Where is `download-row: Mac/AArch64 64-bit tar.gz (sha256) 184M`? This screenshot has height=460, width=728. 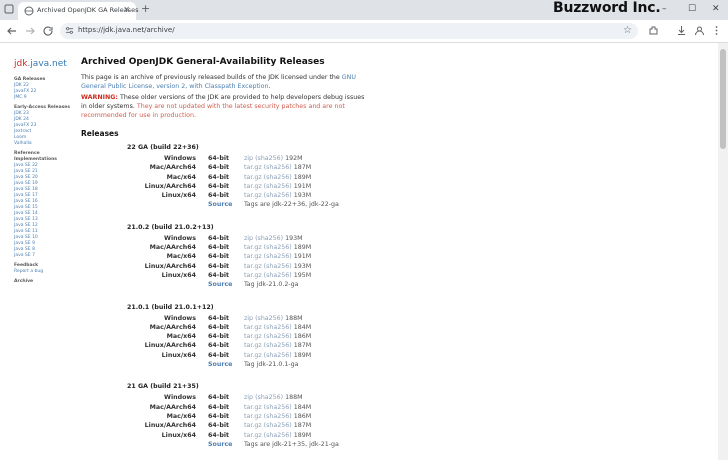
download-row: Mac/AArch64 64-bit tar.gz (sha256) 184M is located at coordinates (231, 327).